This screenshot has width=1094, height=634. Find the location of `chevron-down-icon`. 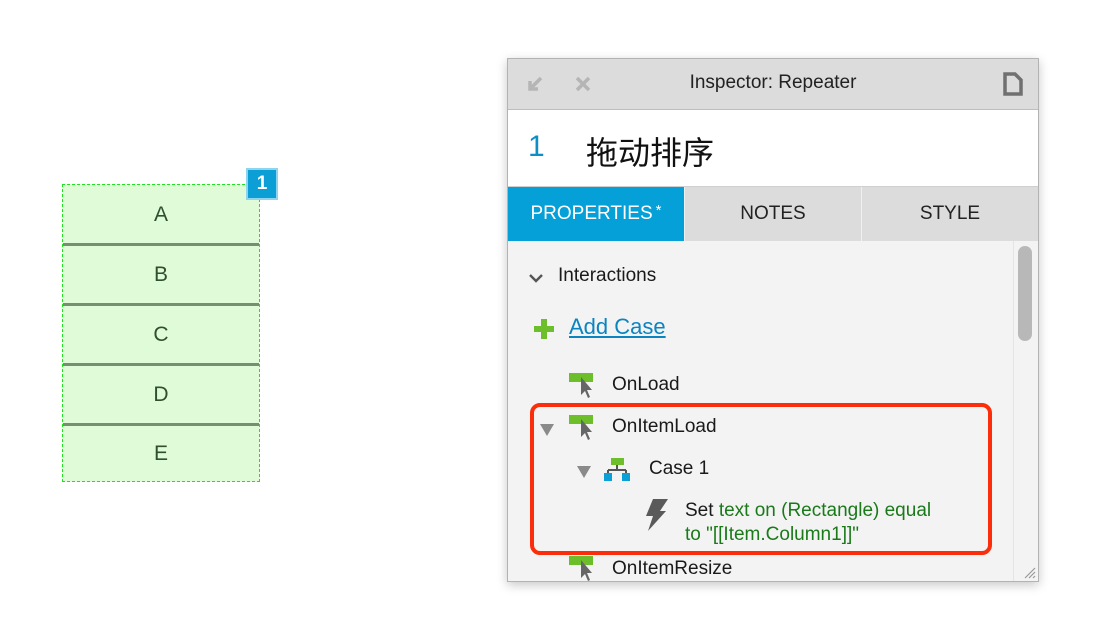

chevron-down-icon is located at coordinates (536, 278).